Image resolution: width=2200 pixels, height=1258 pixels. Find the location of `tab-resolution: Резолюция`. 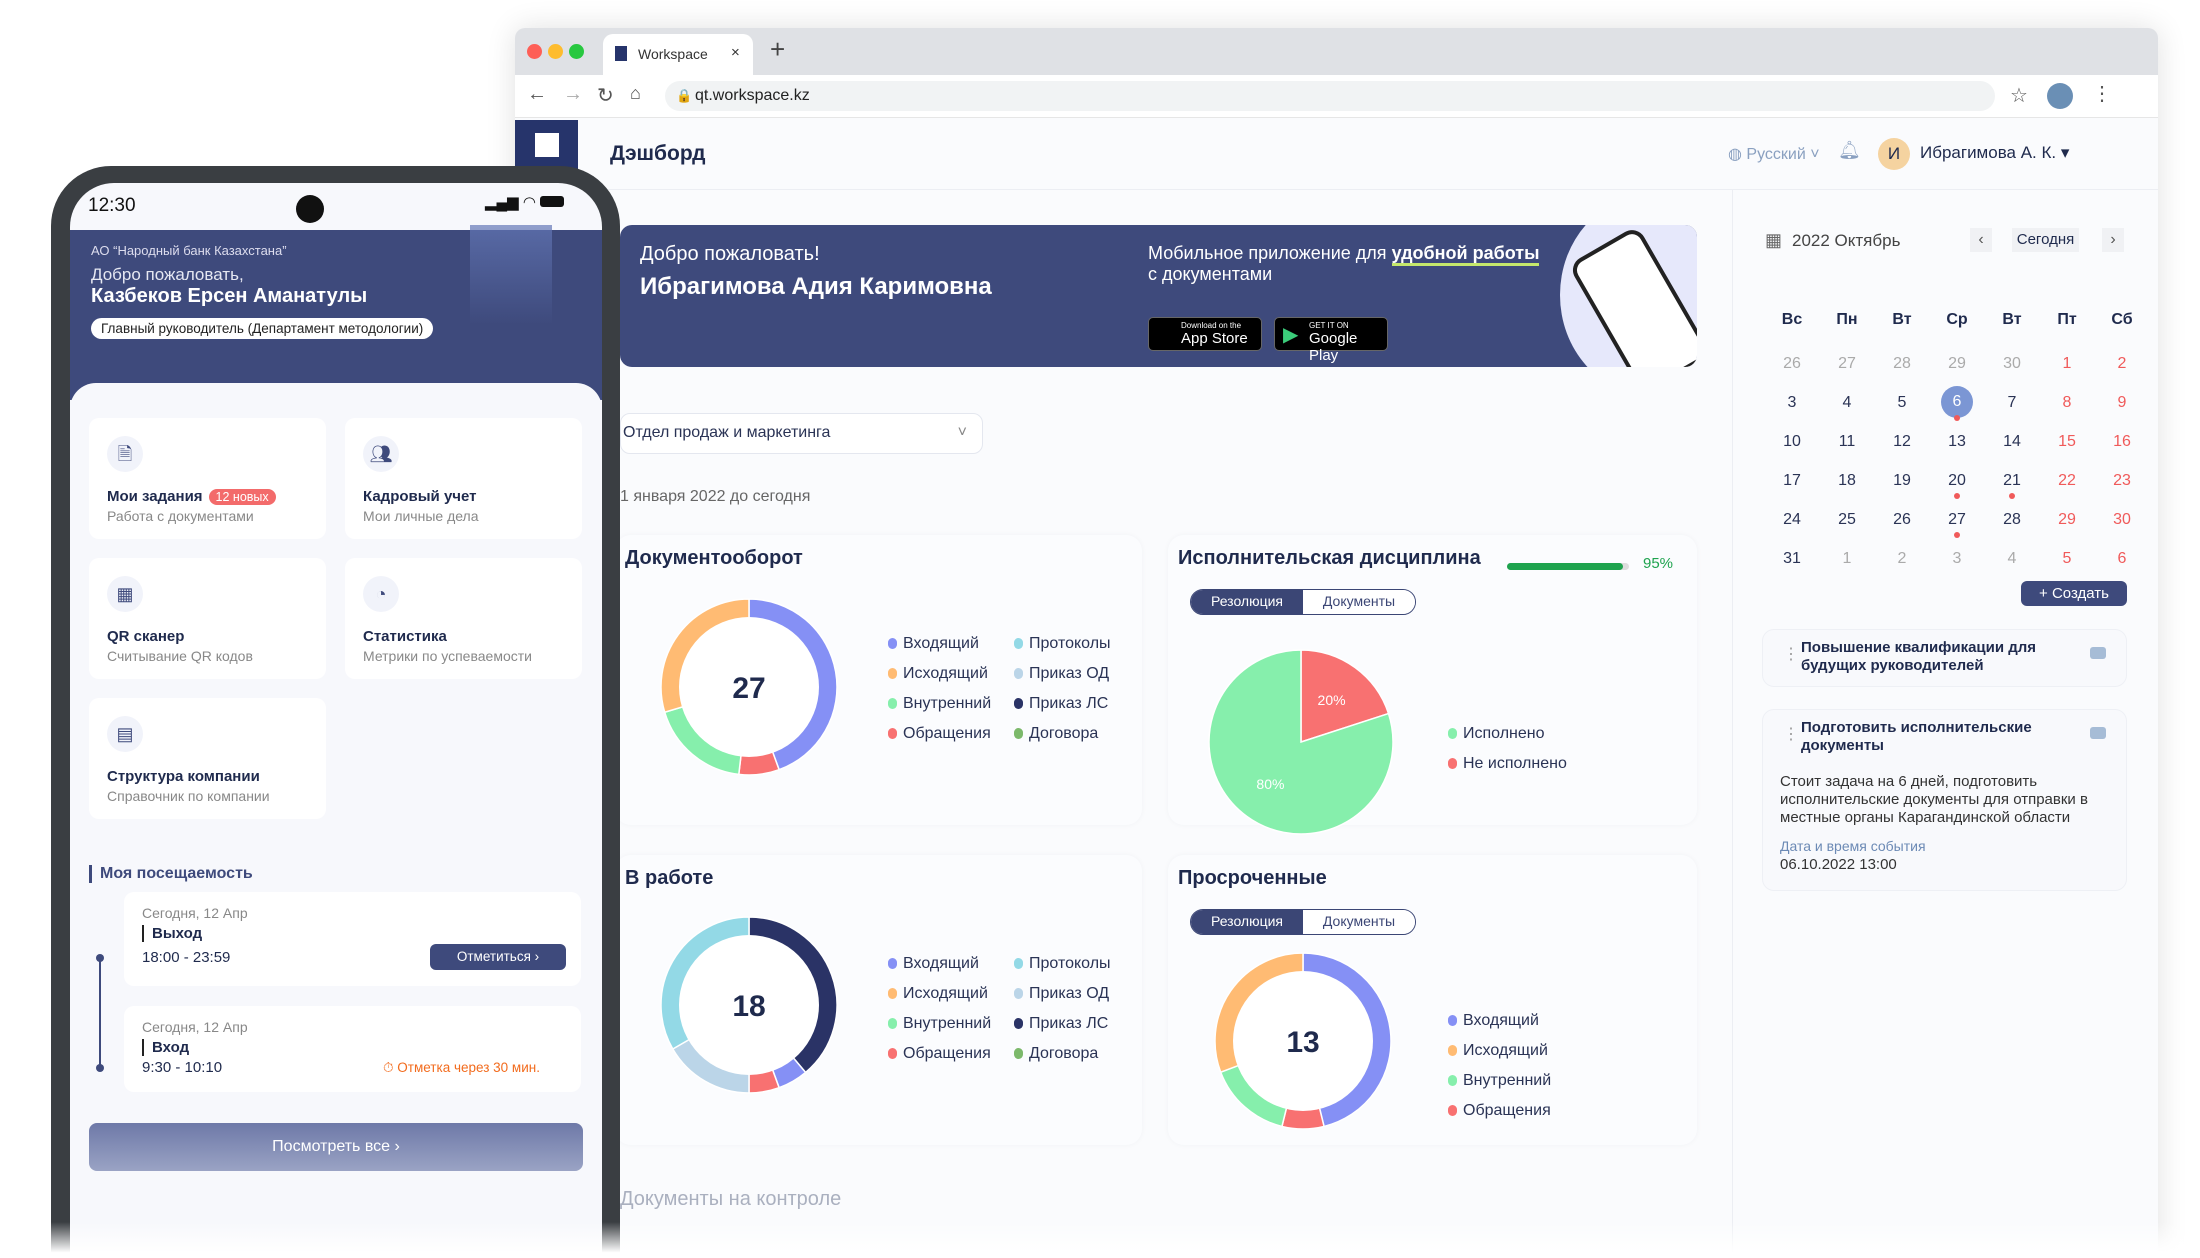

tab-resolution: Резолюция is located at coordinates (1247, 922).